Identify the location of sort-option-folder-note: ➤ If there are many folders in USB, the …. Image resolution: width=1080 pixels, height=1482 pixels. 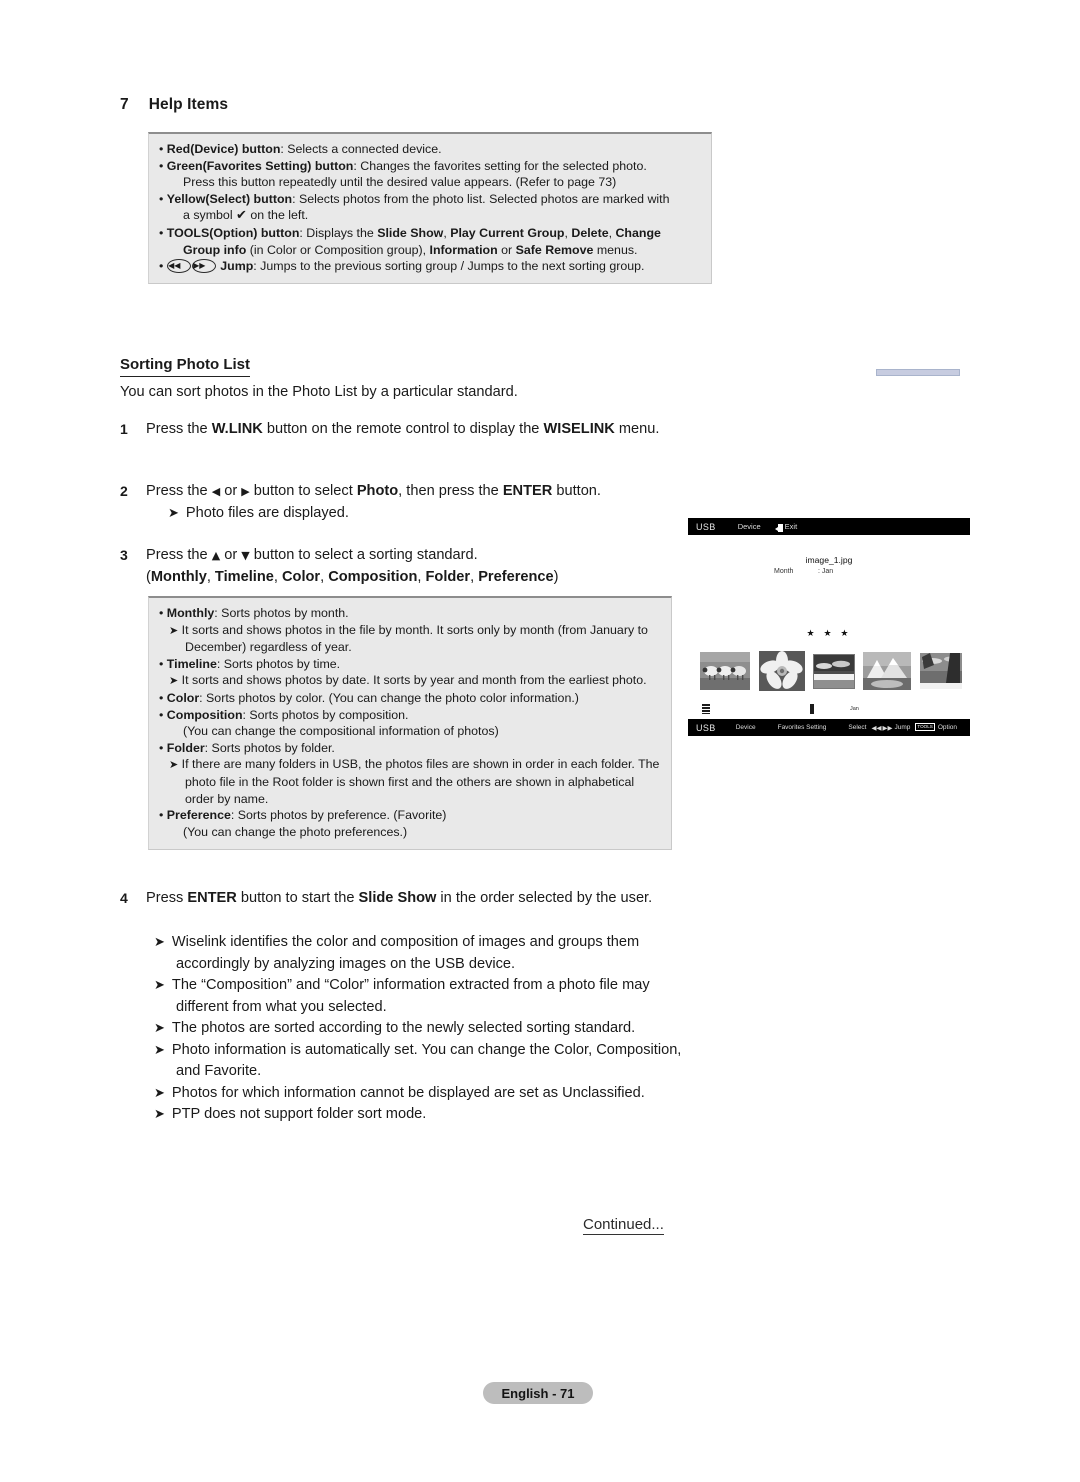
(414, 781).